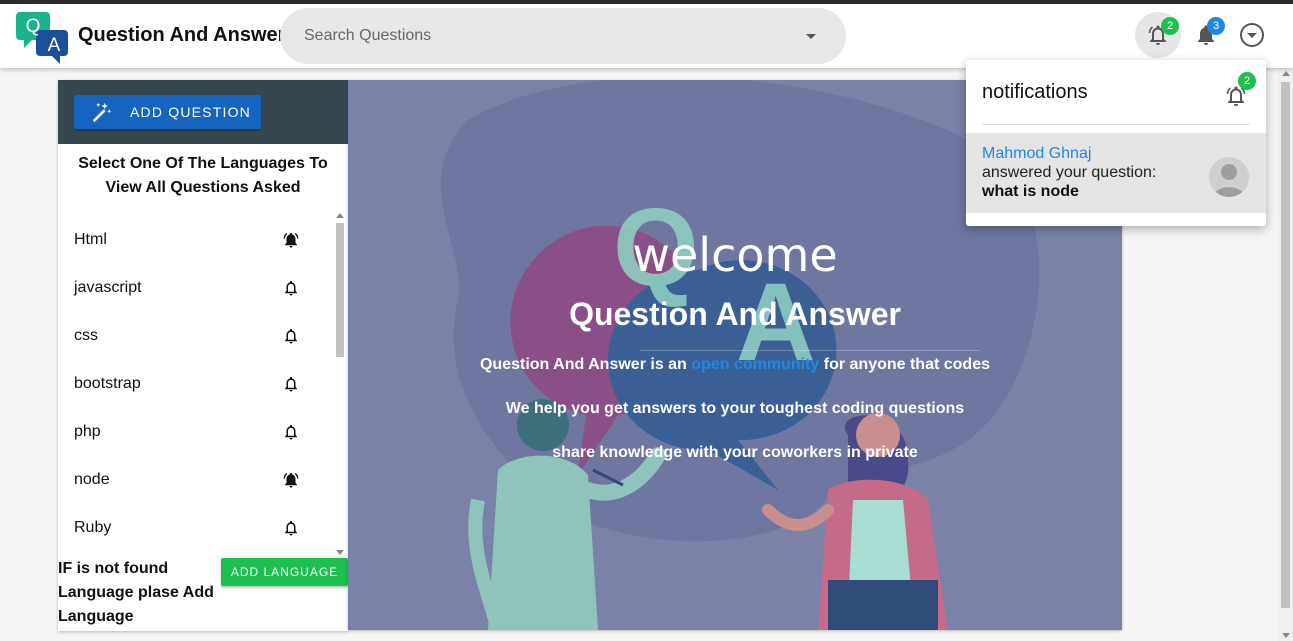  Describe the element at coordinates (102, 112) in the screenshot. I see `magic-wand-icon` at that location.